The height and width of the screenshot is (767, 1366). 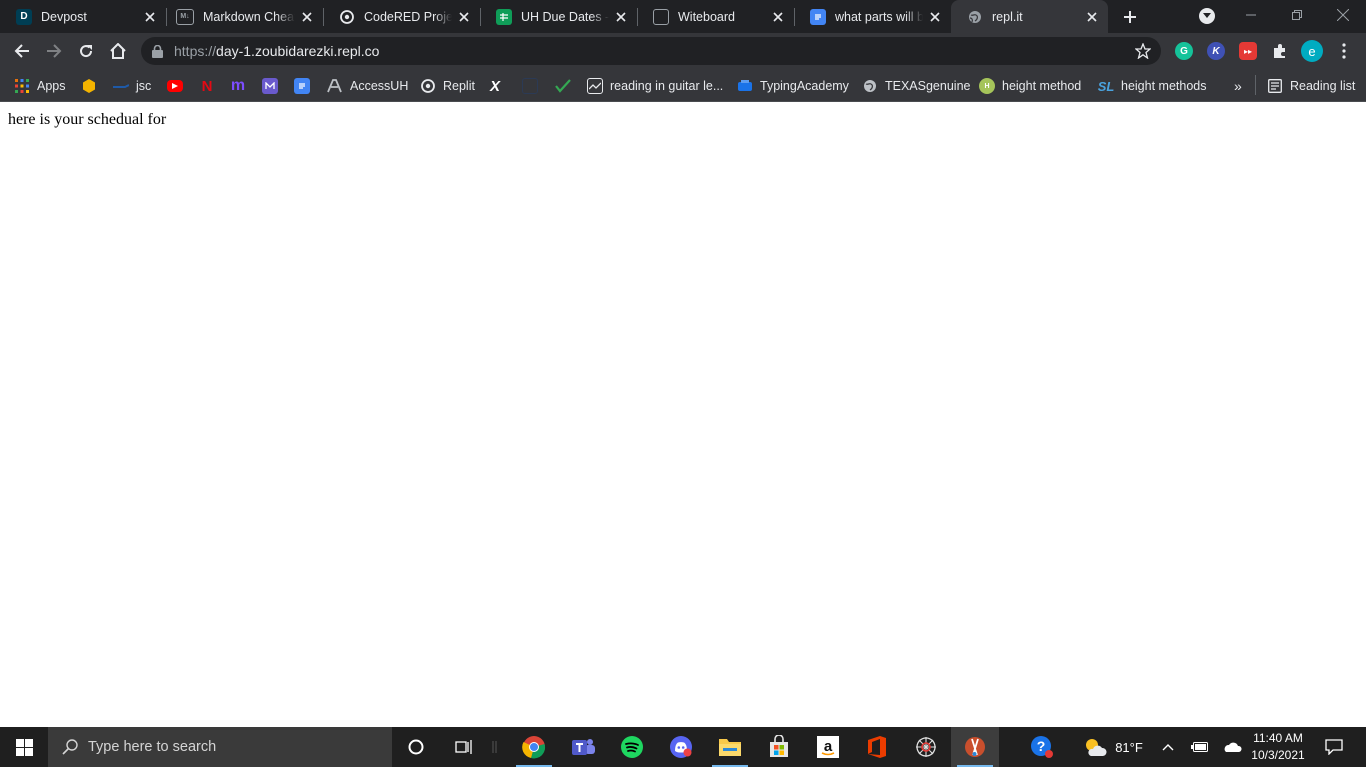 What do you see at coordinates (447, 86) in the screenshot?
I see `bookmark-replit: Replit` at bounding box center [447, 86].